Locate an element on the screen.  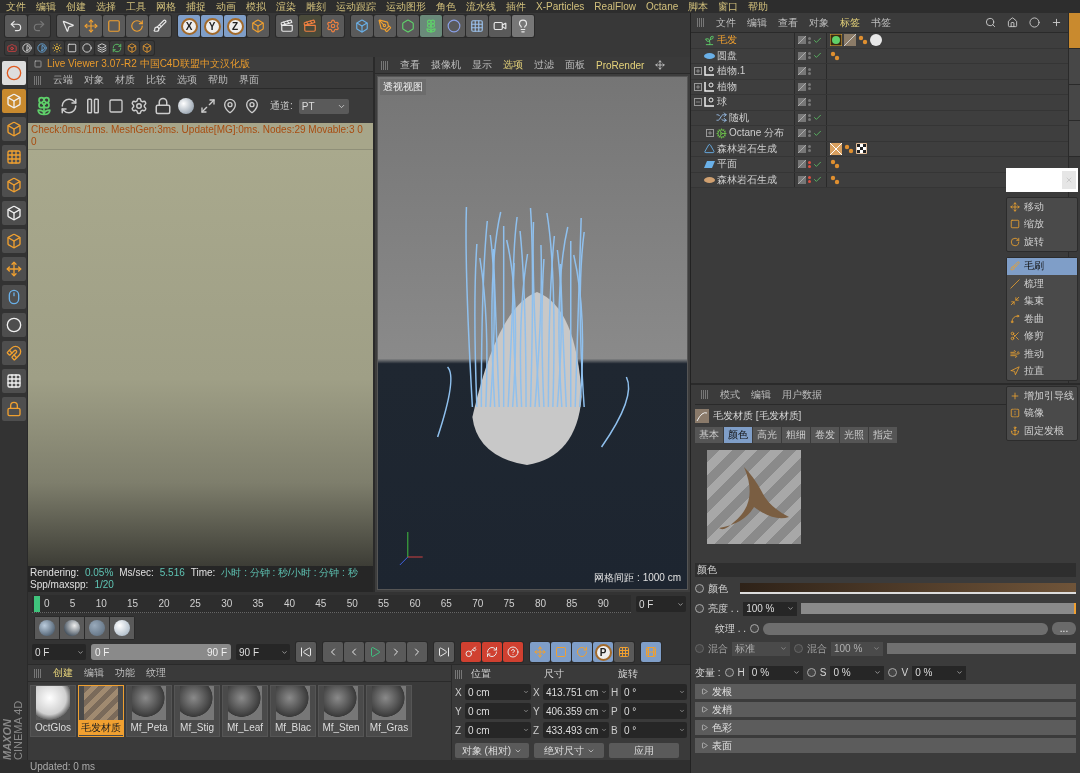
tool-menu-item: 移动 is located at coordinates (1042, 207).